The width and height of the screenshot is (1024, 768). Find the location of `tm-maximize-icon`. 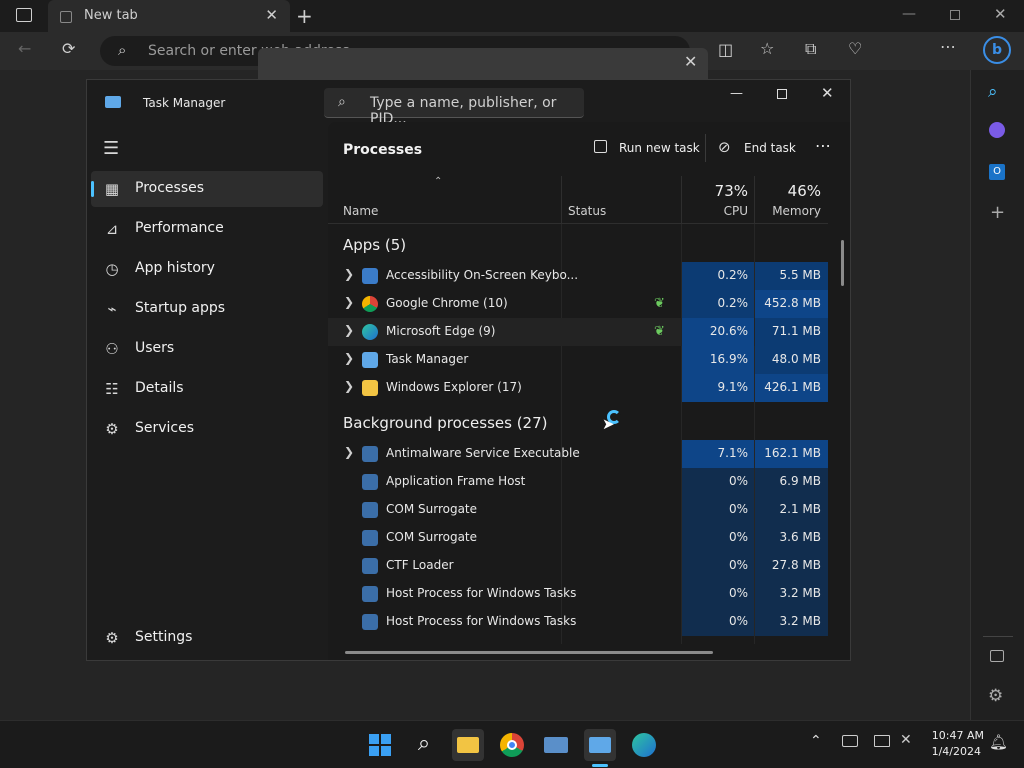

tm-maximize-icon is located at coordinates (782, 94).